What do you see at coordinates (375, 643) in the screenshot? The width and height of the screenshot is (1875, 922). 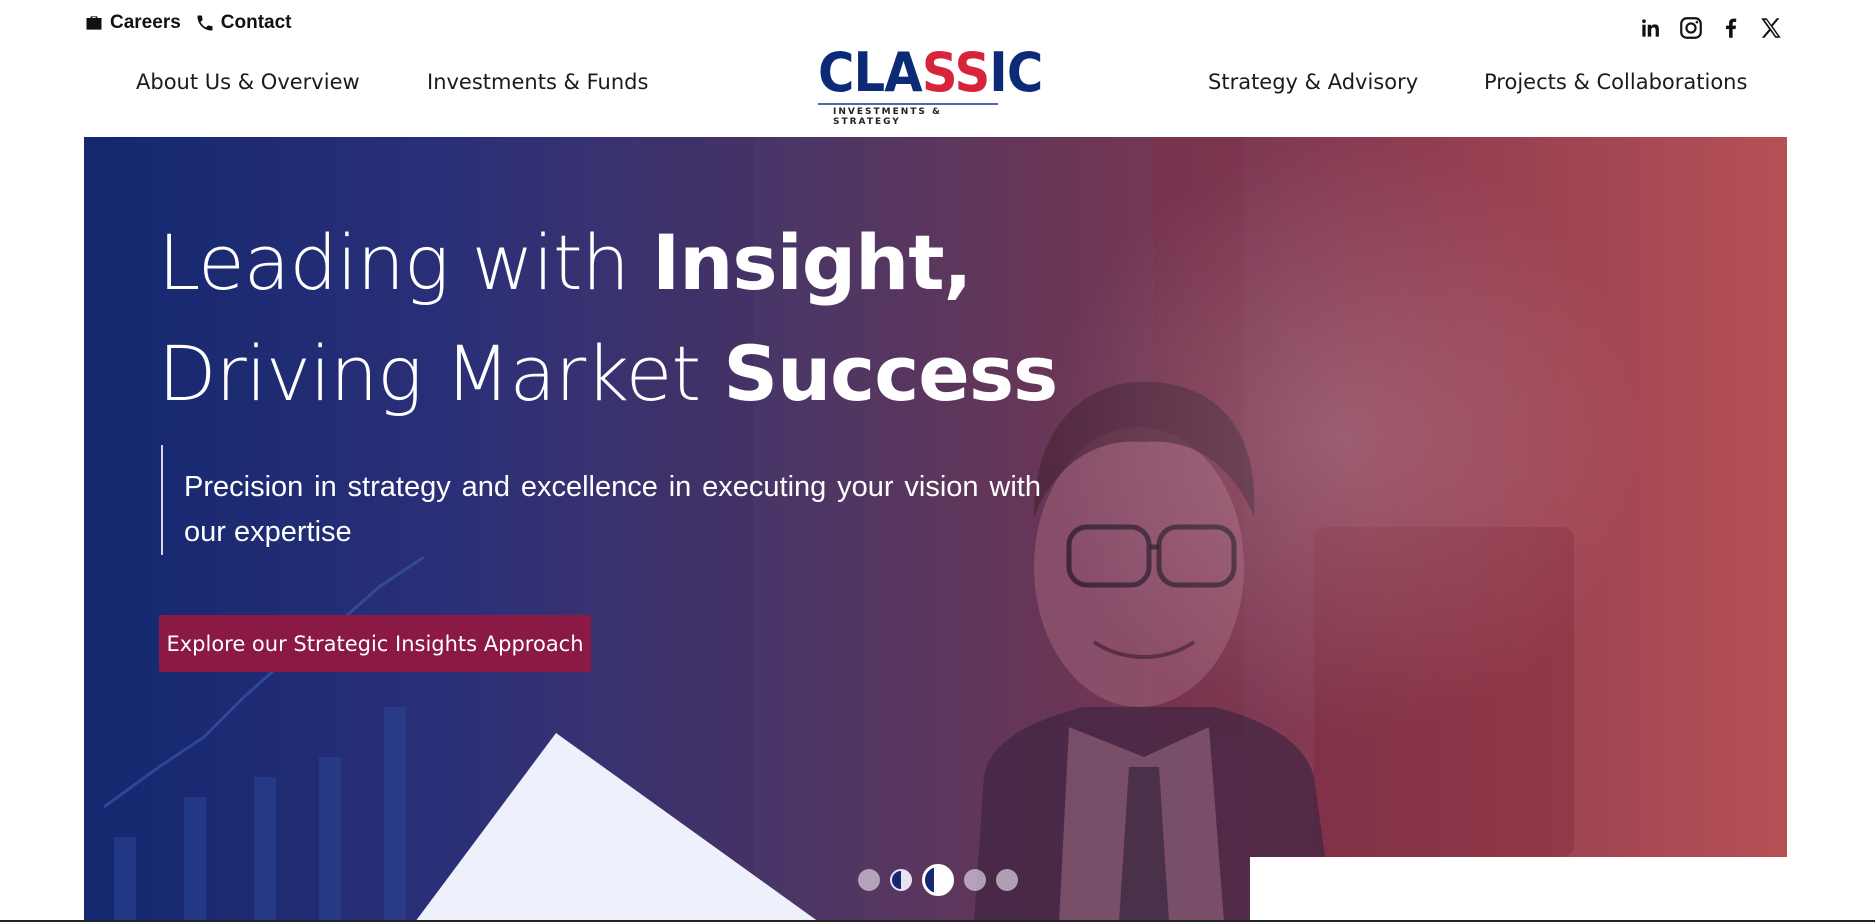 I see `explore-approach-button: Explore our Strategic Insights Approach` at bounding box center [375, 643].